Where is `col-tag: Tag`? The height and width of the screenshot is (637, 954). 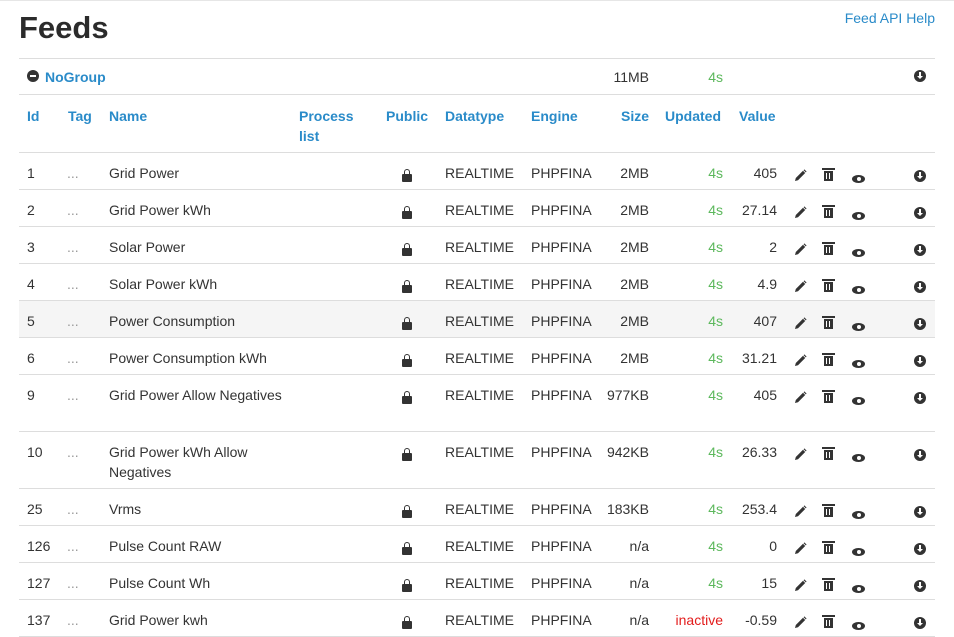 col-tag: Tag is located at coordinates (80, 116).